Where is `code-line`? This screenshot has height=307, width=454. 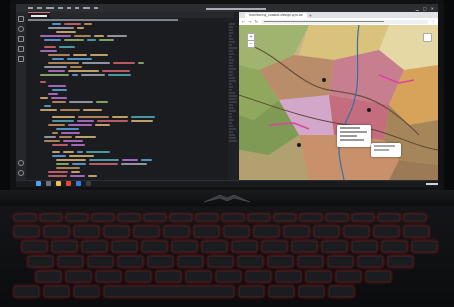
code-line is located at coordinates (135, 176).